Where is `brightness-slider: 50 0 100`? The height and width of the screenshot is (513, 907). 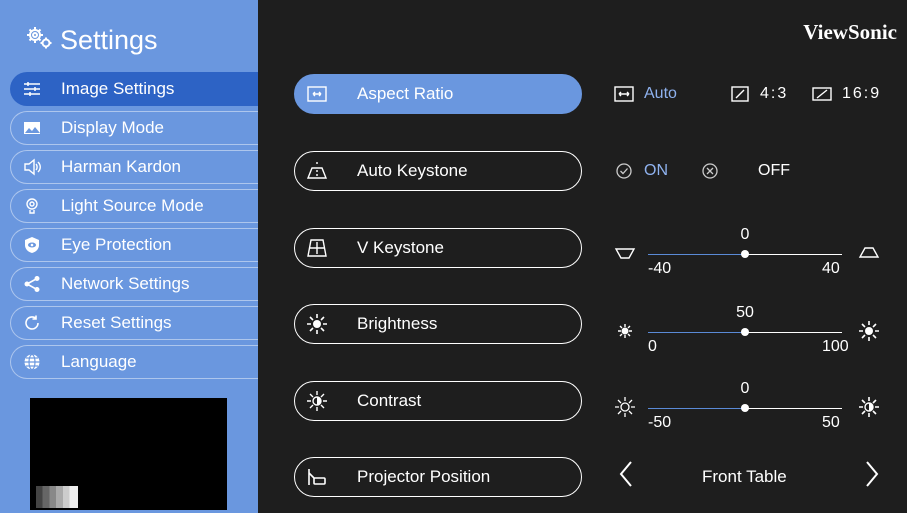 brightness-slider: 50 0 100 is located at coordinates (754, 337).